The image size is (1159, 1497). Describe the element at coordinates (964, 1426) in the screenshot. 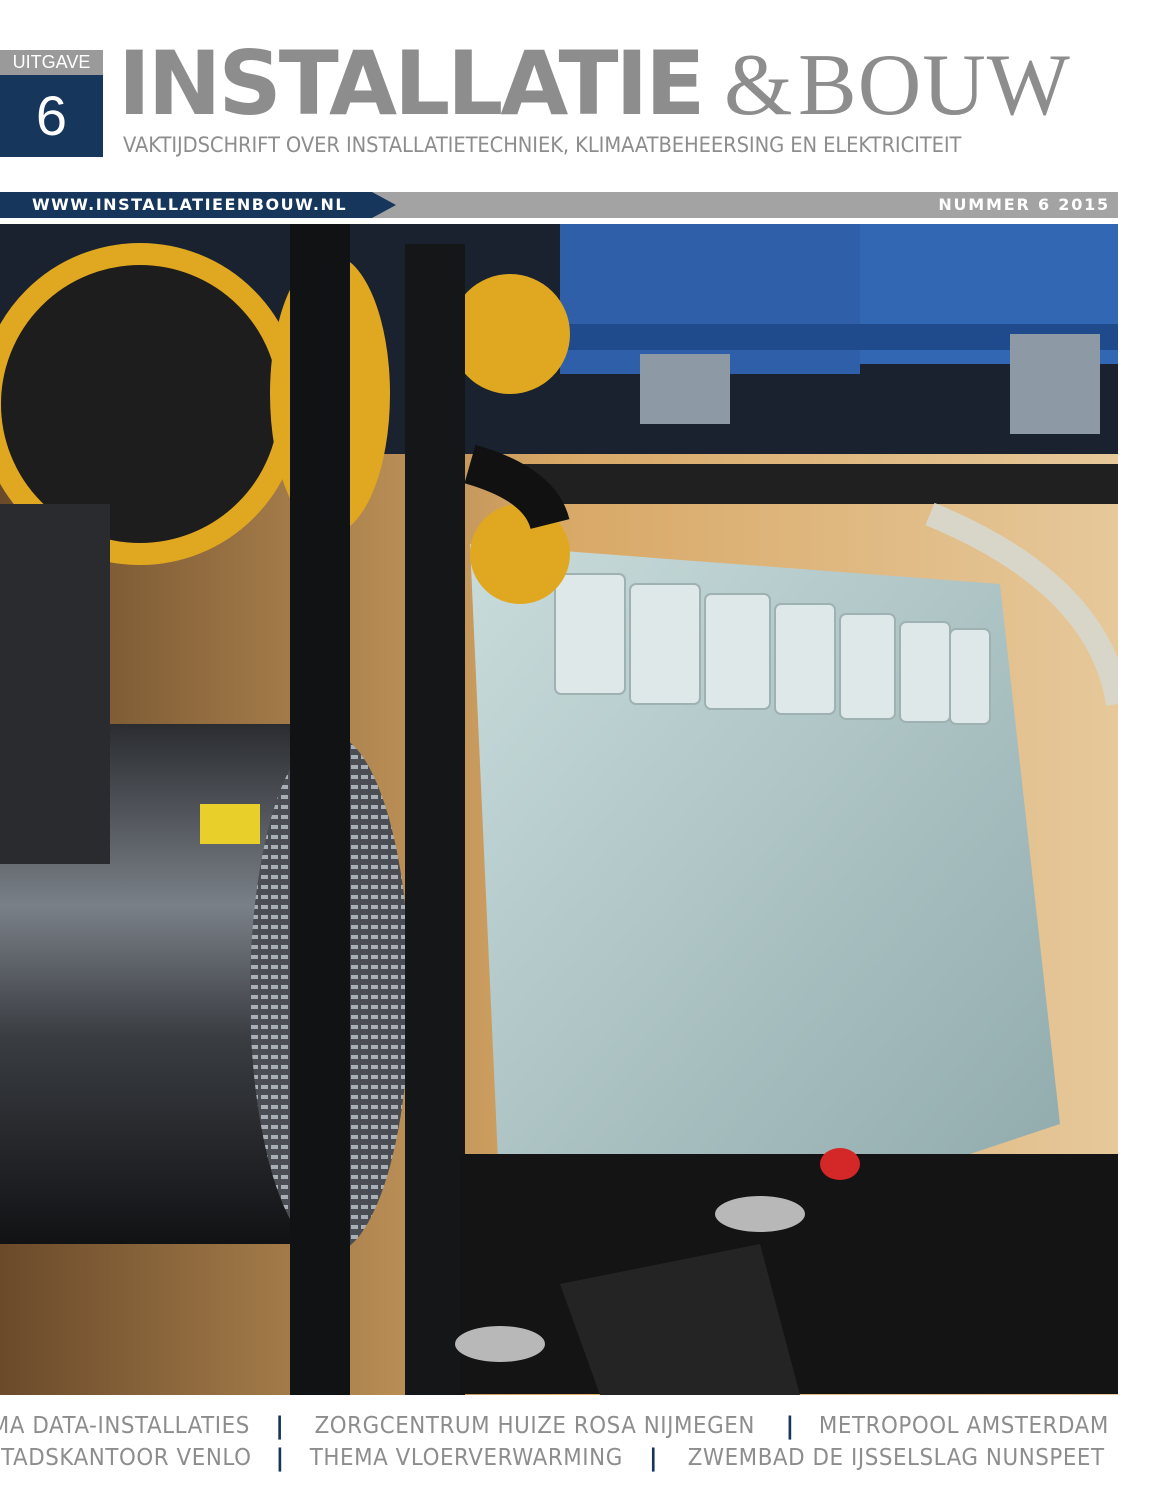

I see `topic-item: METROPOOL AMSTERDAM` at that location.